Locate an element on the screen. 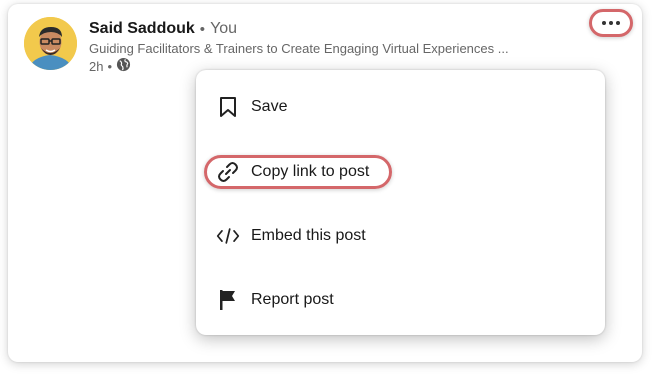 Image resolution: width=656 pixels, height=376 pixels. menu-item-embed: Embed this post is located at coordinates (400, 236).